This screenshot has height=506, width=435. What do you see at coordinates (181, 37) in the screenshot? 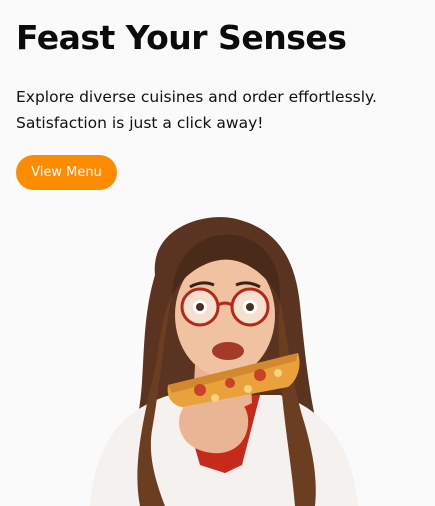
I see `hero-title: Feast Your Senses` at bounding box center [181, 37].